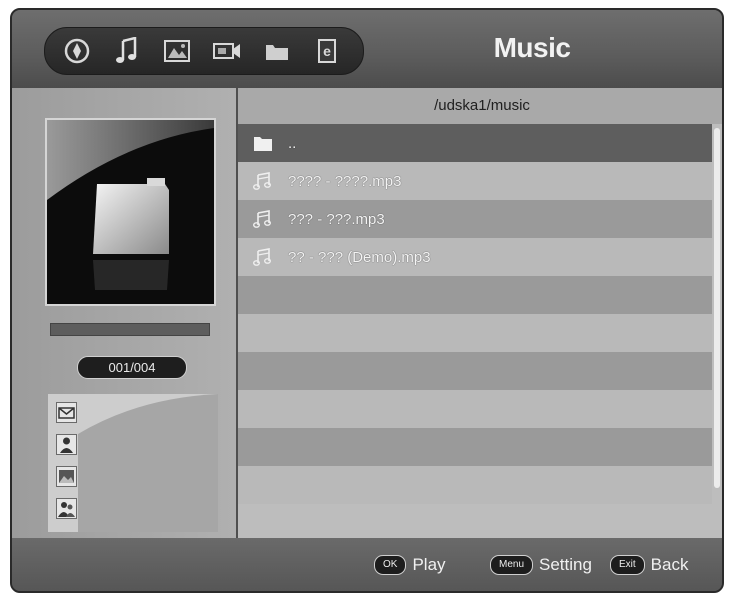 Image resolution: width=734 pixels, height=601 pixels. Describe the element at coordinates (77, 51) in the screenshot. I see `all-media-icon` at that location.